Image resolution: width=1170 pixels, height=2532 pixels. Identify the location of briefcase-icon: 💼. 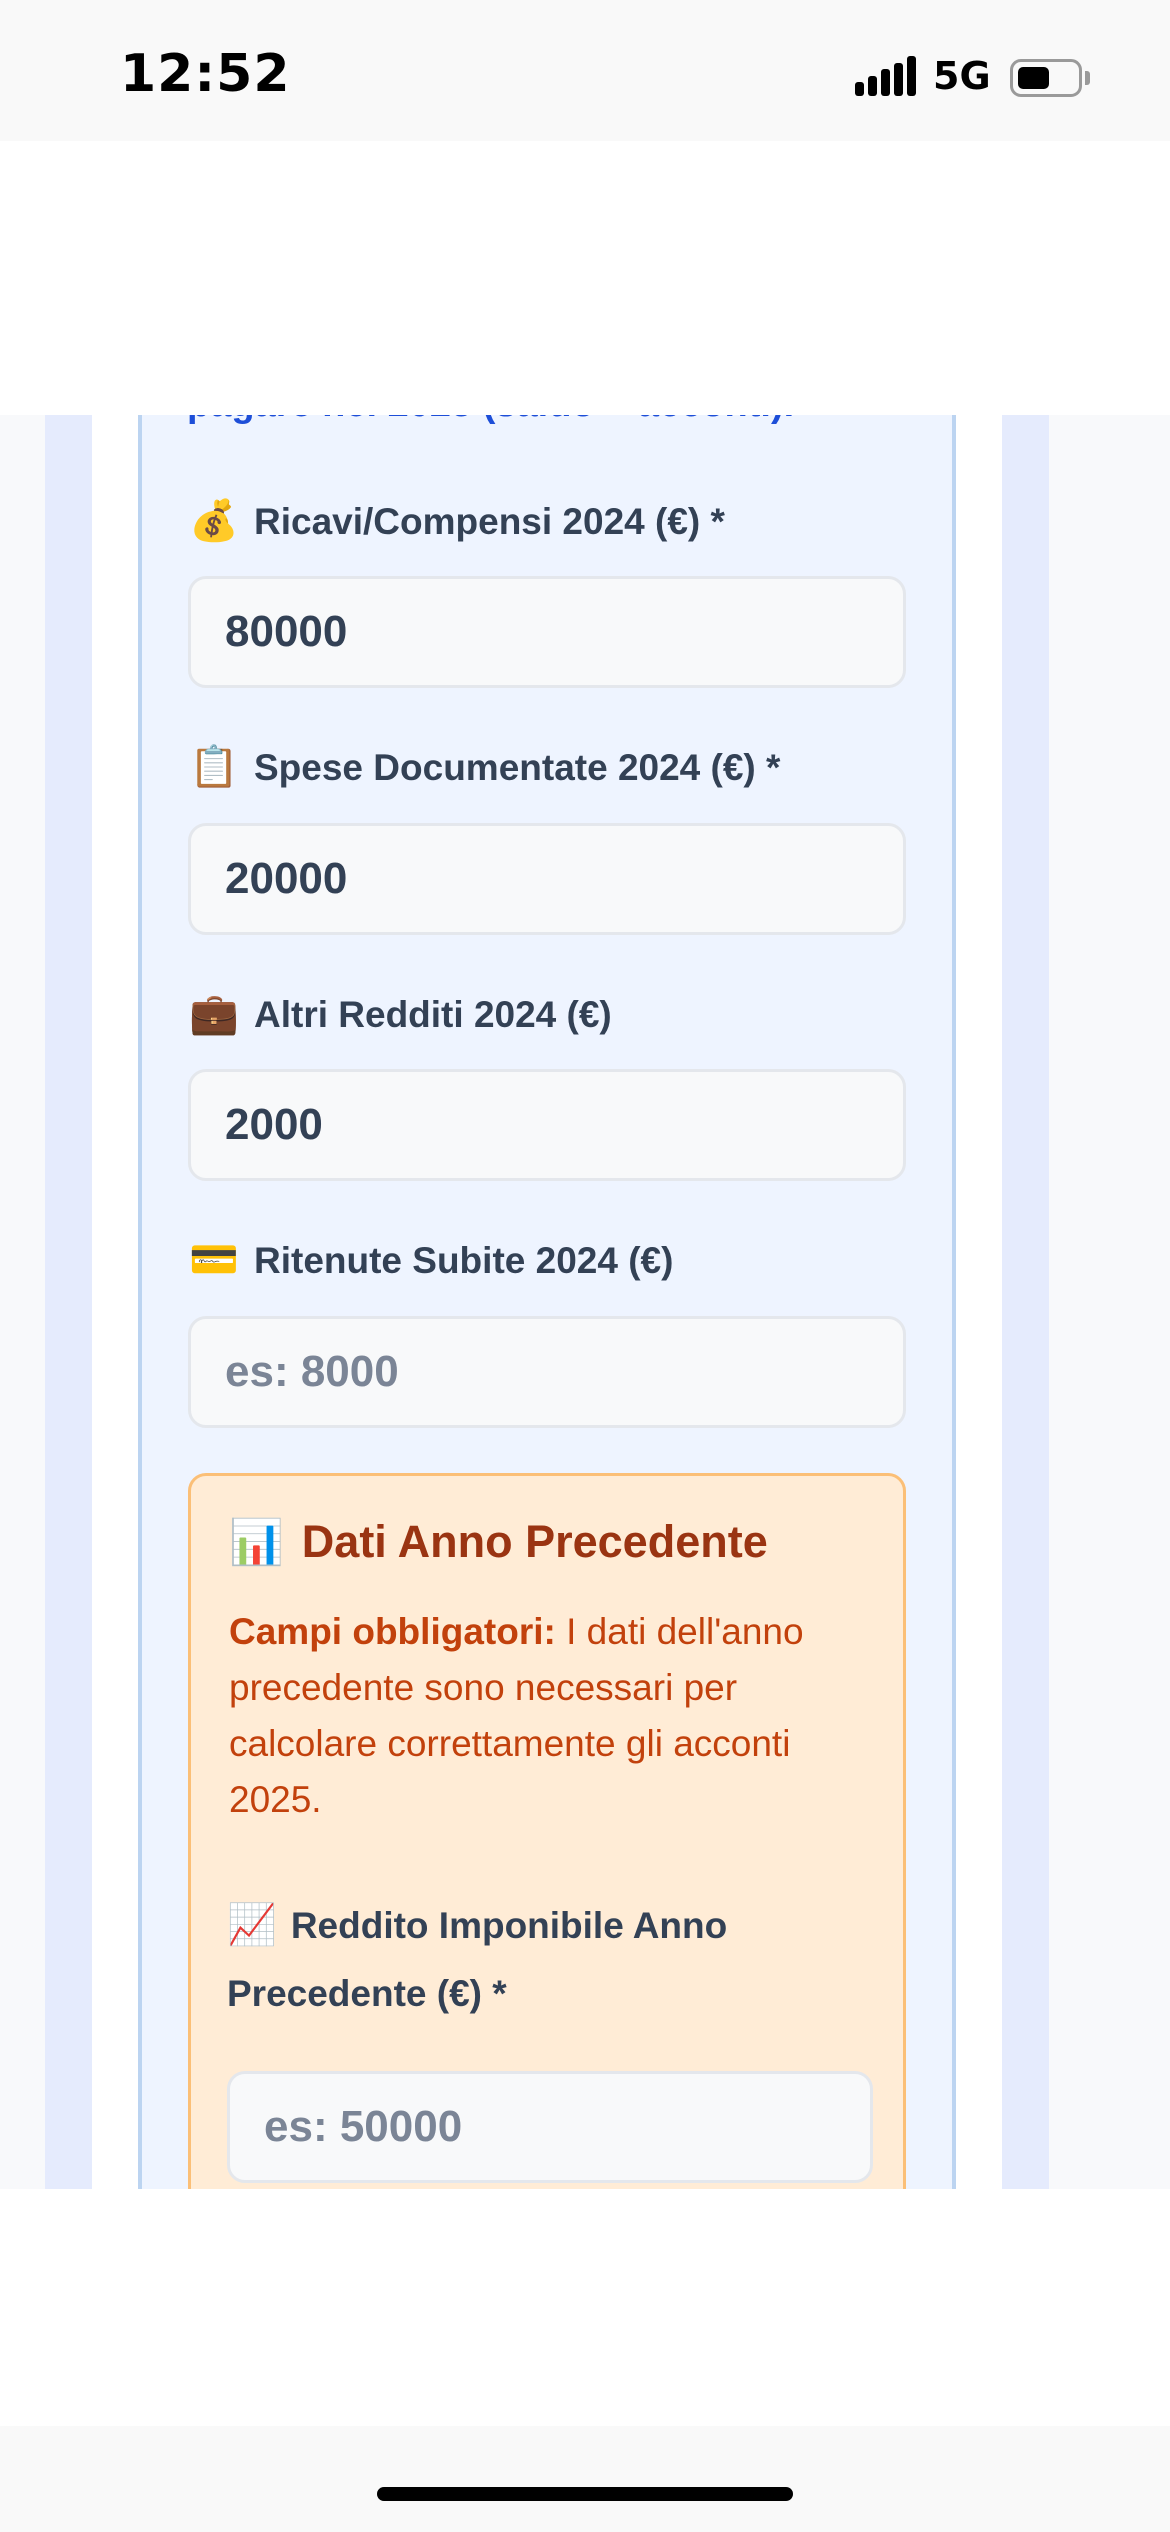
(214, 1014).